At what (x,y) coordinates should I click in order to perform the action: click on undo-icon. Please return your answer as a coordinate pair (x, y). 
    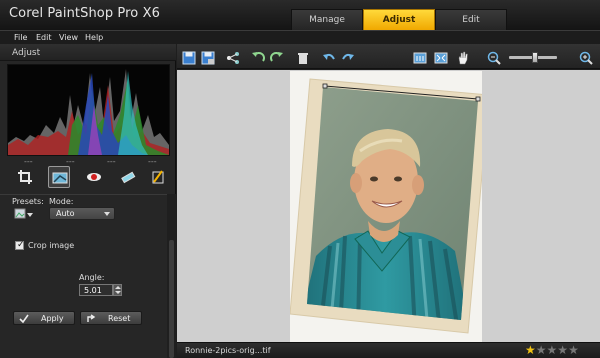
    Looking at the image, I should click on (329, 58).